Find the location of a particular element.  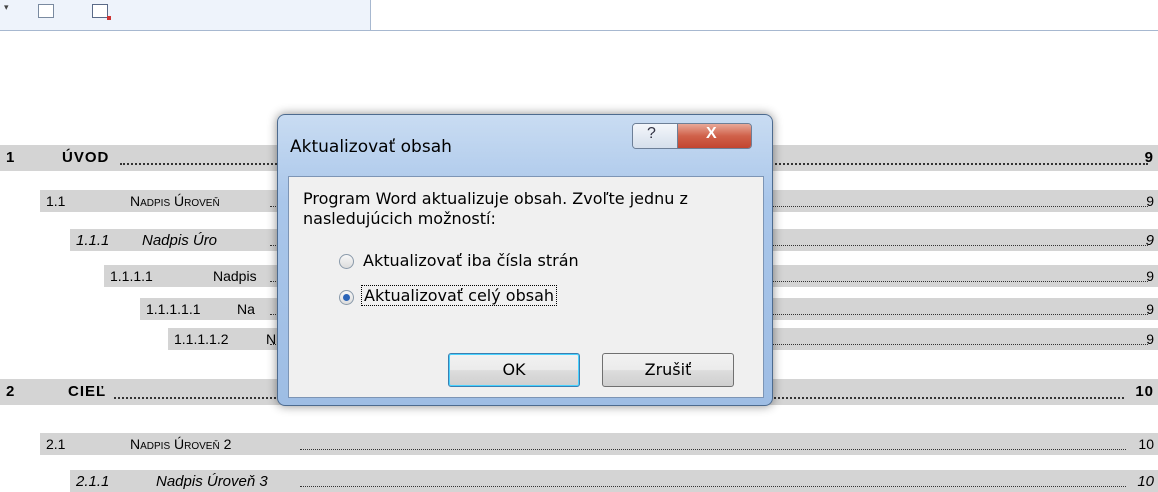

toc-entry-number: 1 is located at coordinates (11, 157).